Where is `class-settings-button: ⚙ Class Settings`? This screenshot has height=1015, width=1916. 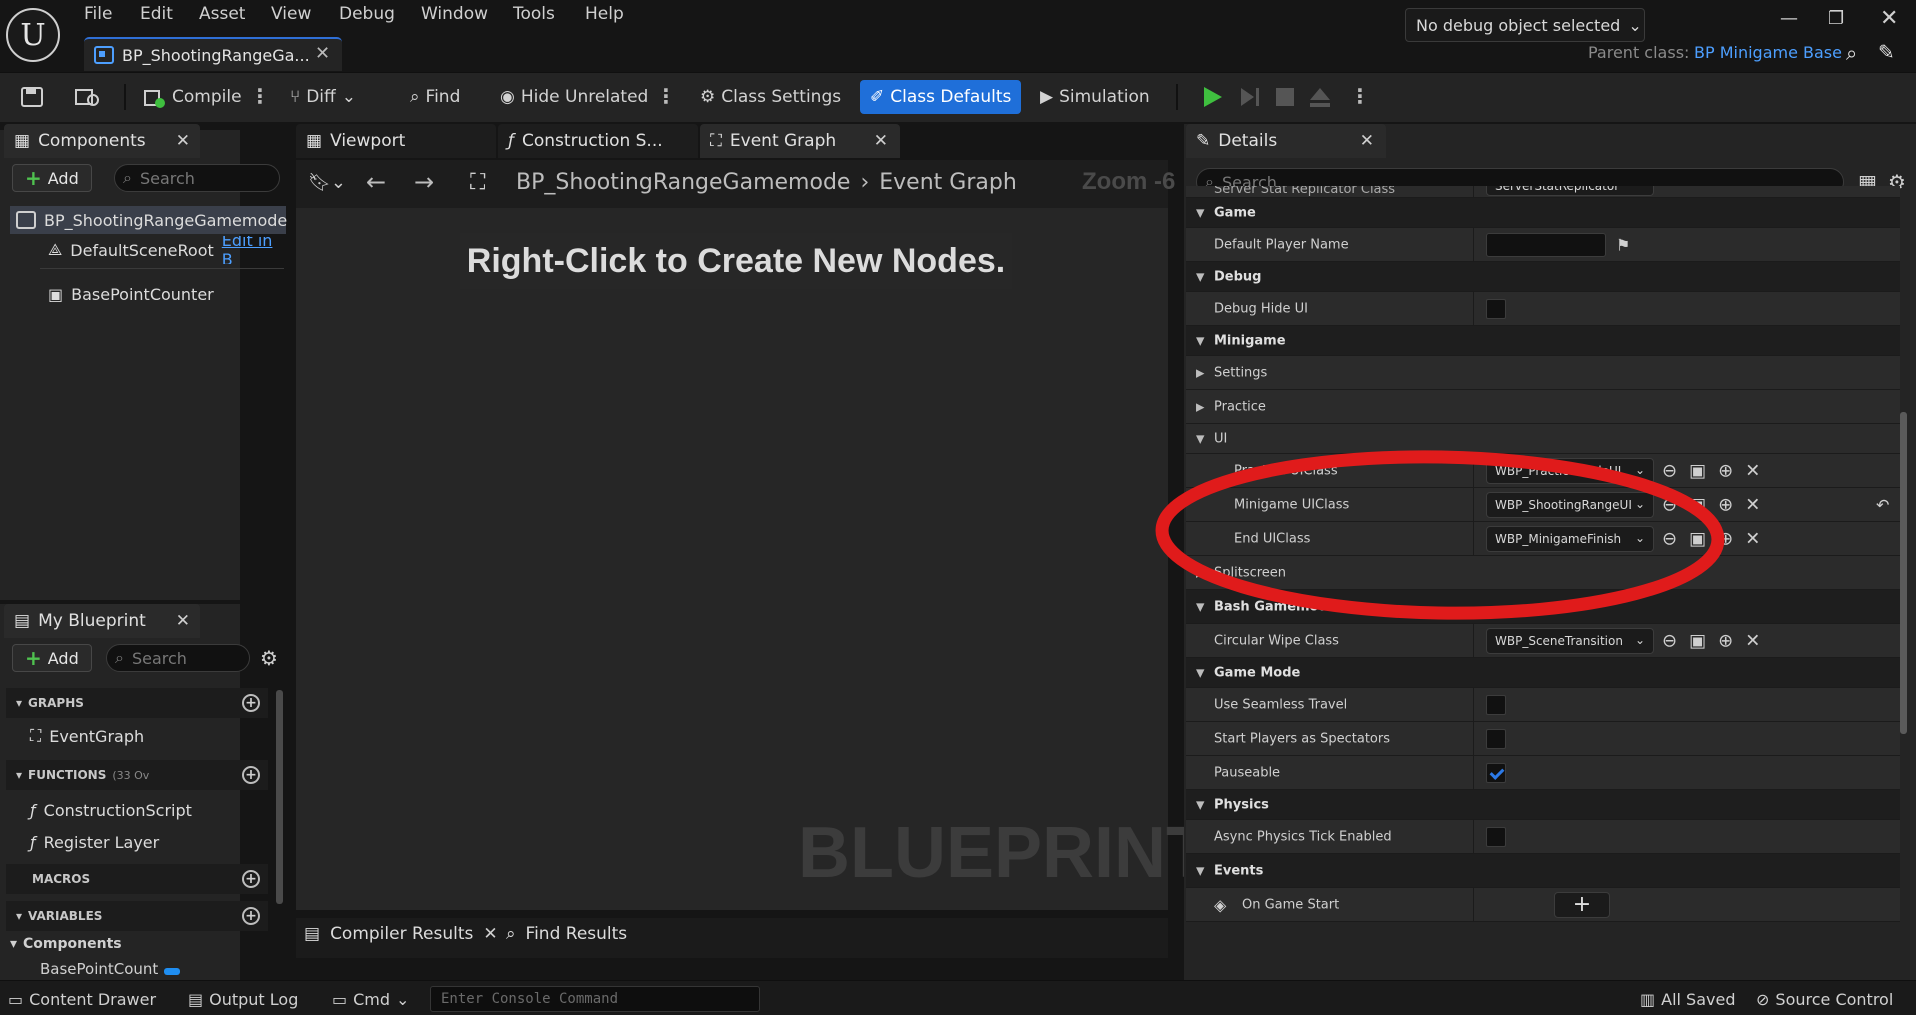
class-settings-button: ⚙ Class Settings is located at coordinates (770, 97).